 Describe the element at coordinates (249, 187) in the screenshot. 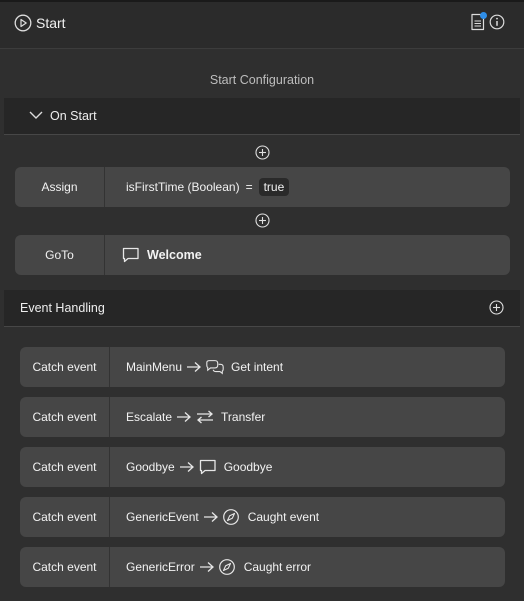

I see `assign-operator: =` at that location.